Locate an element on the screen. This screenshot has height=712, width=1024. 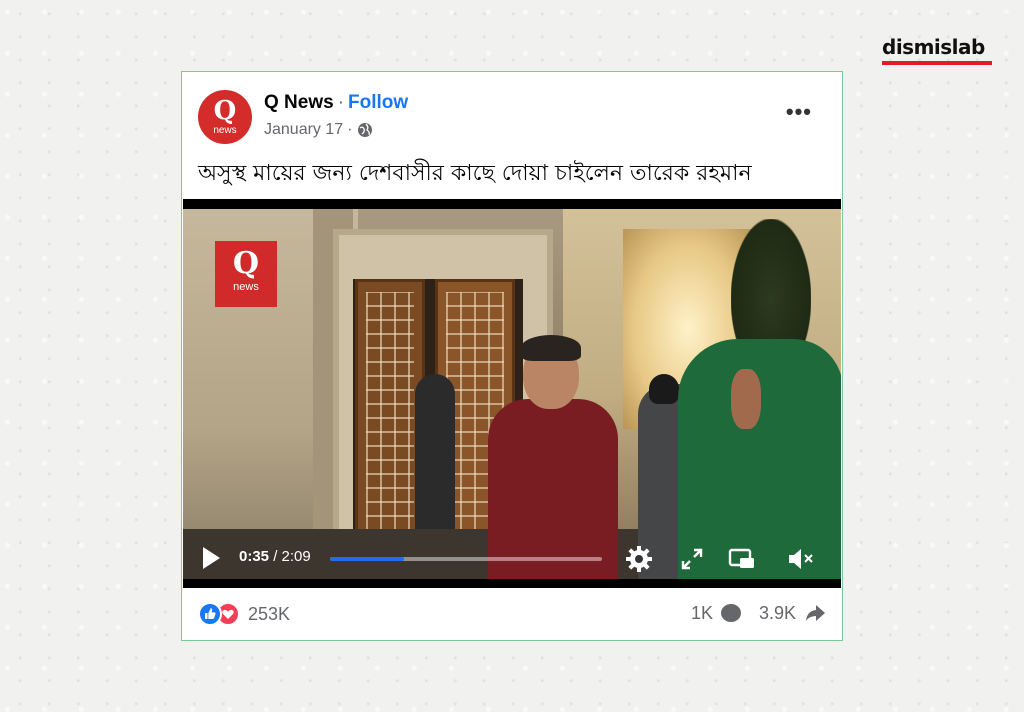
dismislab-logo-underline is located at coordinates (937, 63).